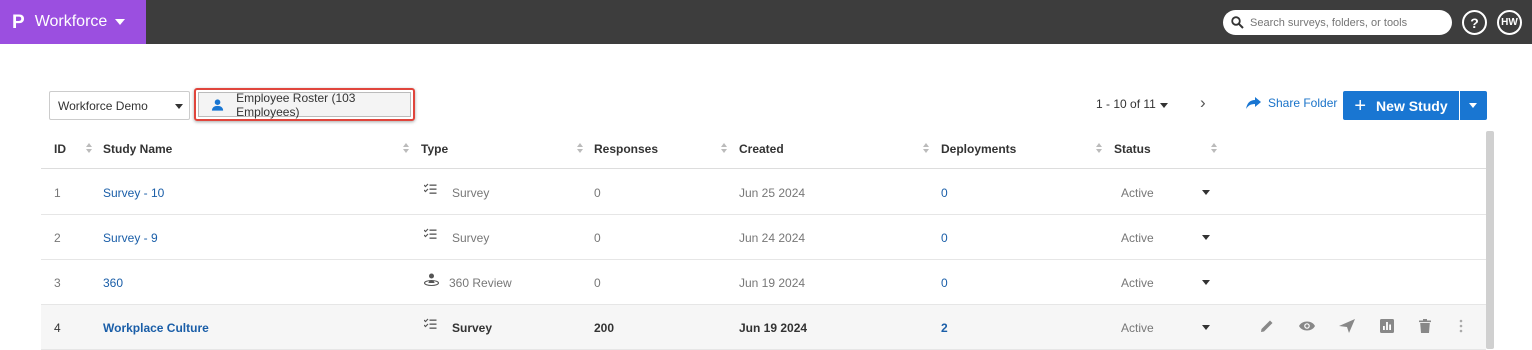 This screenshot has width=1532, height=350. What do you see at coordinates (18, 22) in the screenshot?
I see `app-logo: P` at bounding box center [18, 22].